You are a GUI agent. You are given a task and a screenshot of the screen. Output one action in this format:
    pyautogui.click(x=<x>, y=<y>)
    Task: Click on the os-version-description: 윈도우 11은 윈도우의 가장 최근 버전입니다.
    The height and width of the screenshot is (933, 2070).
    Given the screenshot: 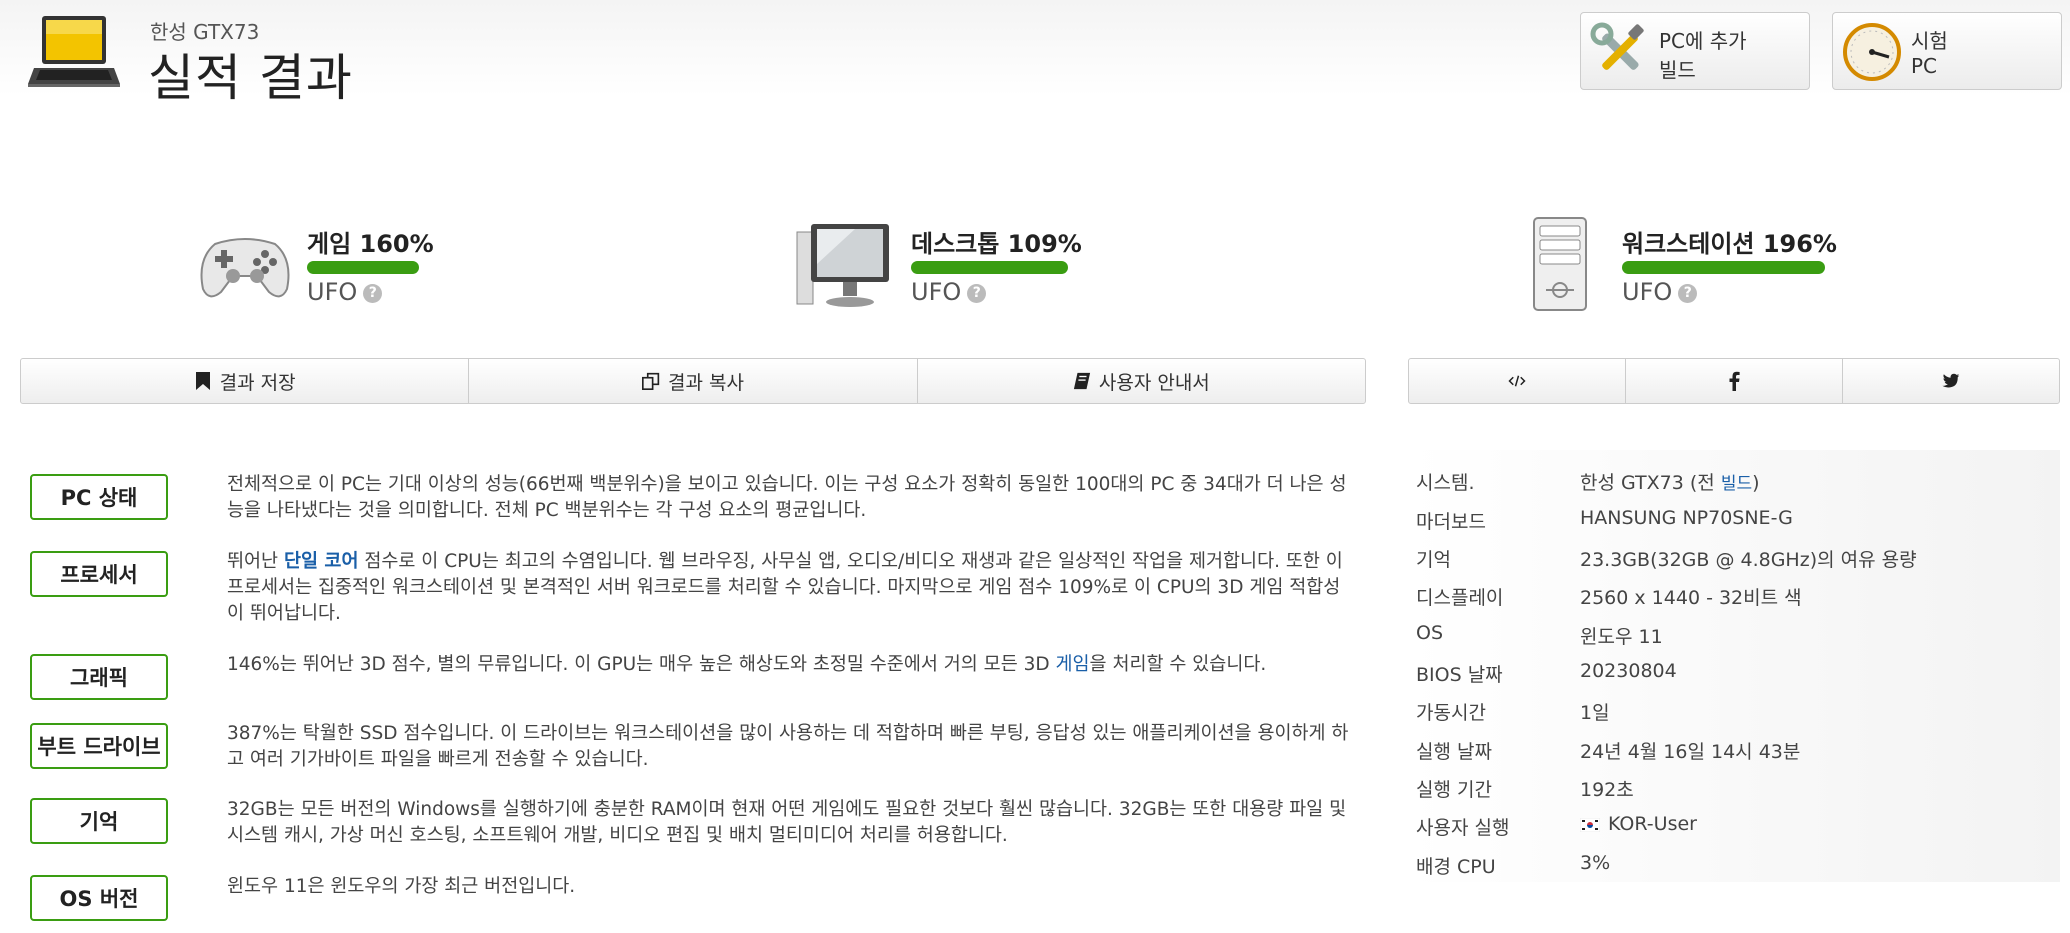 What is the action you would take?
    pyautogui.click(x=401, y=886)
    